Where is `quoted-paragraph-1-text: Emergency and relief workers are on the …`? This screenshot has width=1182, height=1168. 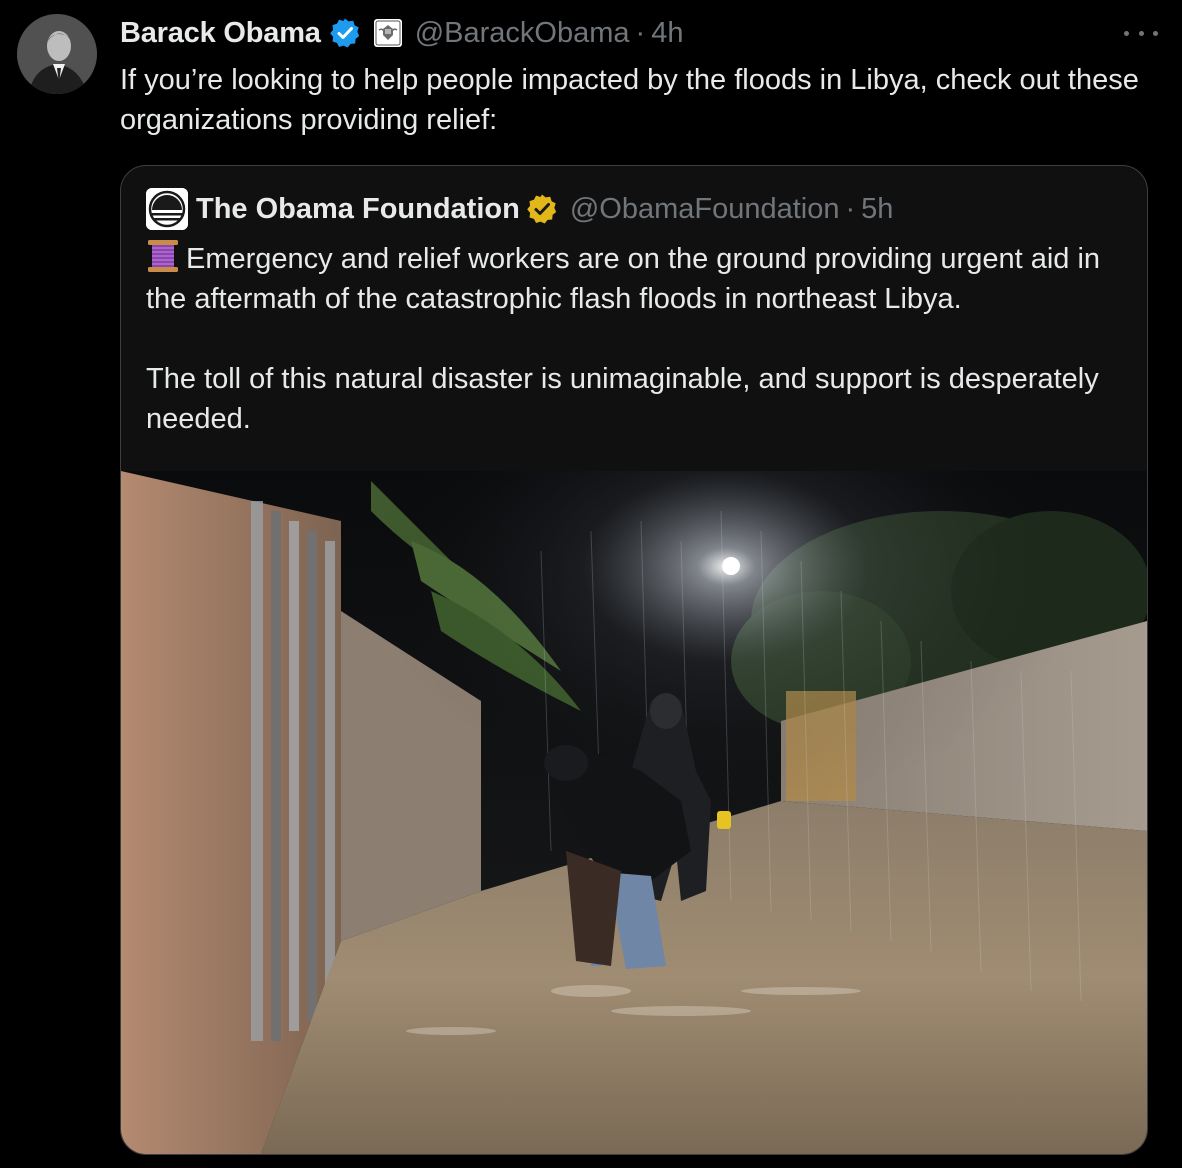
quoted-paragraph-1-text: Emergency and relief workers are on the … is located at coordinates (623, 279).